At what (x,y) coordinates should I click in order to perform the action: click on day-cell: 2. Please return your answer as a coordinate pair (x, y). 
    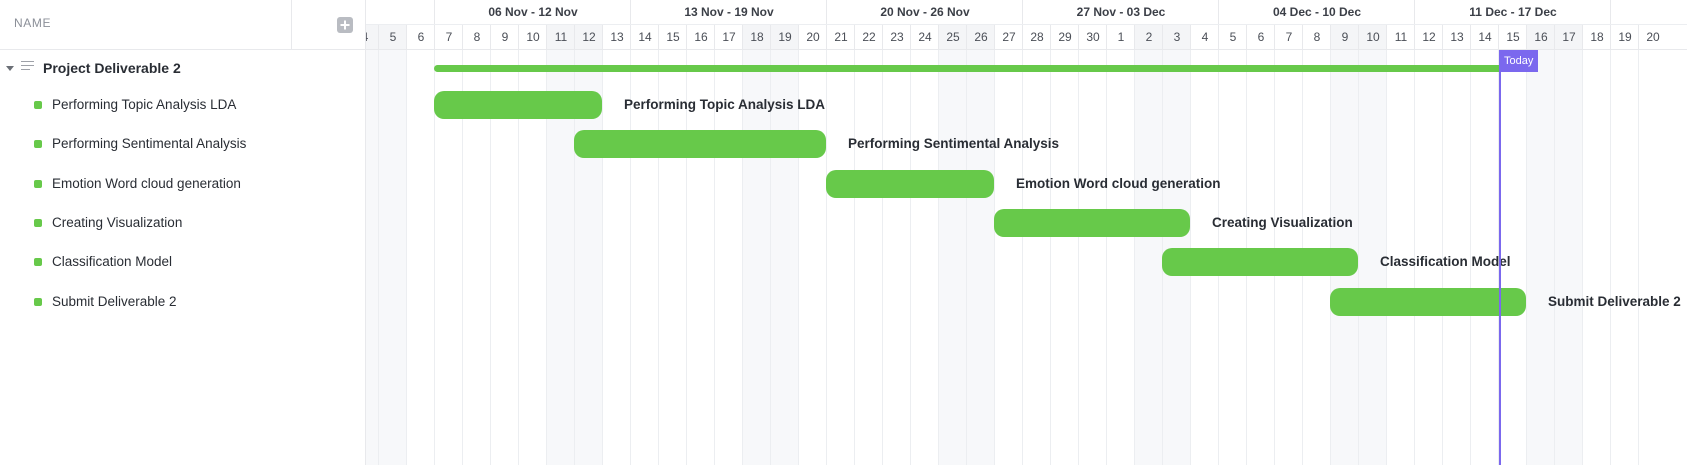
    Looking at the image, I should click on (1148, 37).